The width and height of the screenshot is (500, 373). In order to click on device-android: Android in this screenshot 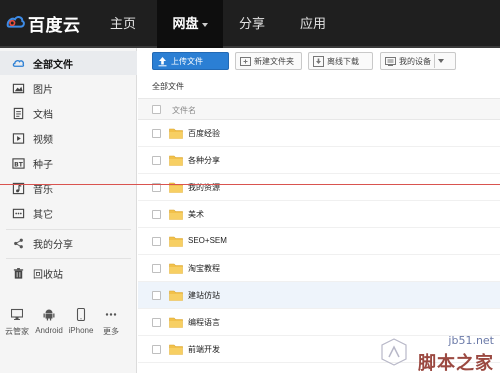, I will do `click(49, 320)`.